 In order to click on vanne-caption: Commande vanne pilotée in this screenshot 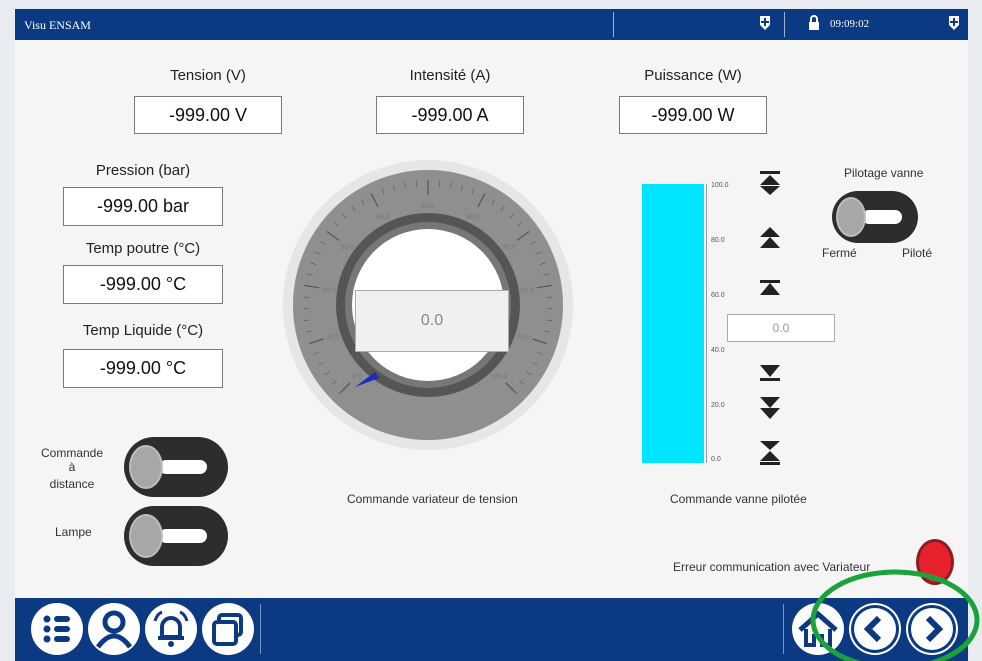, I will do `click(738, 499)`.